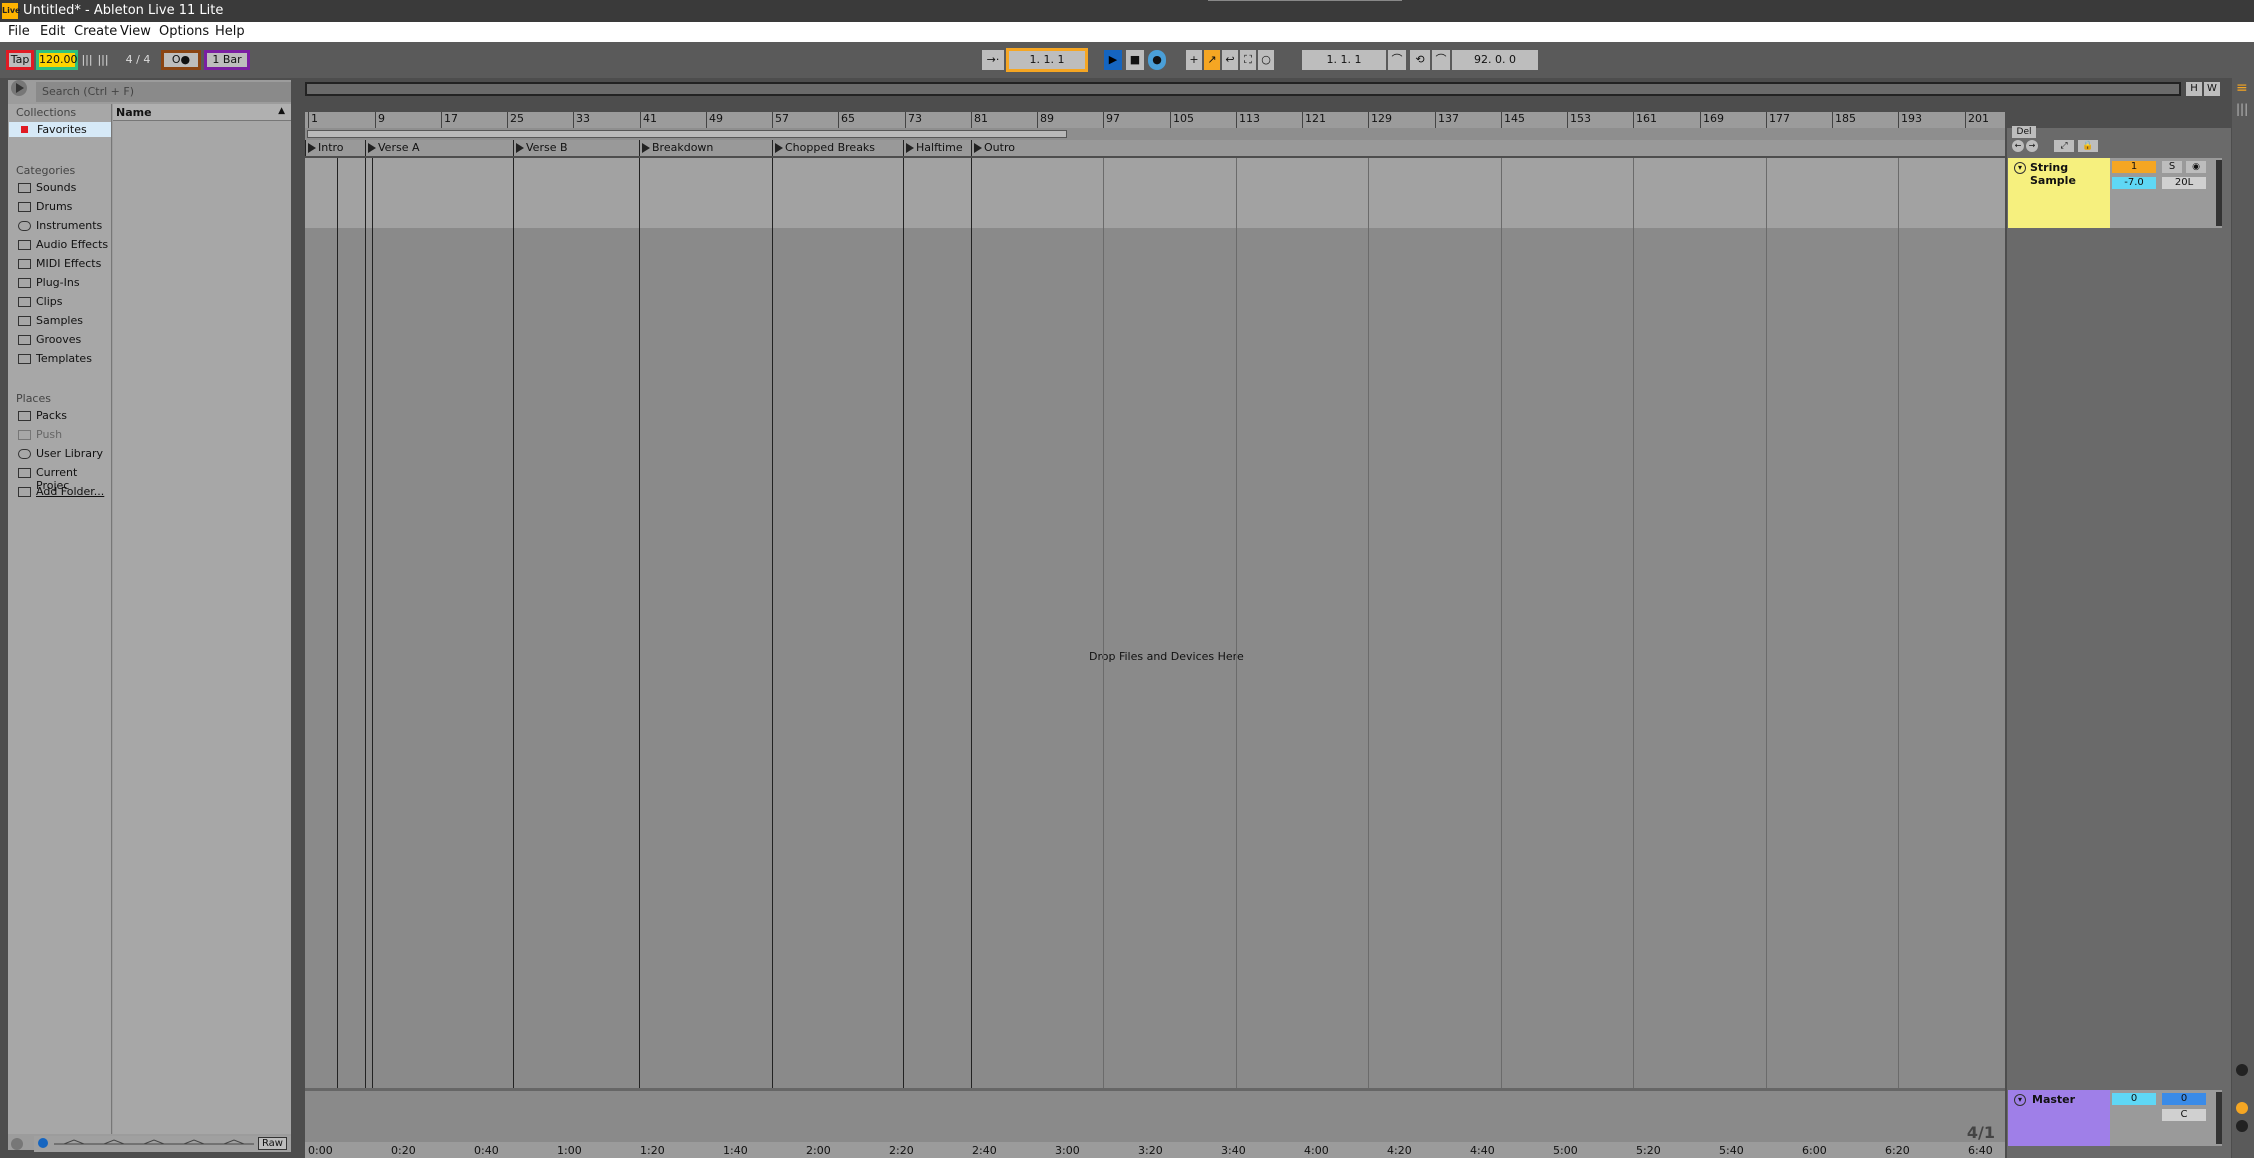 The height and width of the screenshot is (1158, 2254). What do you see at coordinates (2242, 1070) in the screenshot?
I see `io-toggle-icon` at bounding box center [2242, 1070].